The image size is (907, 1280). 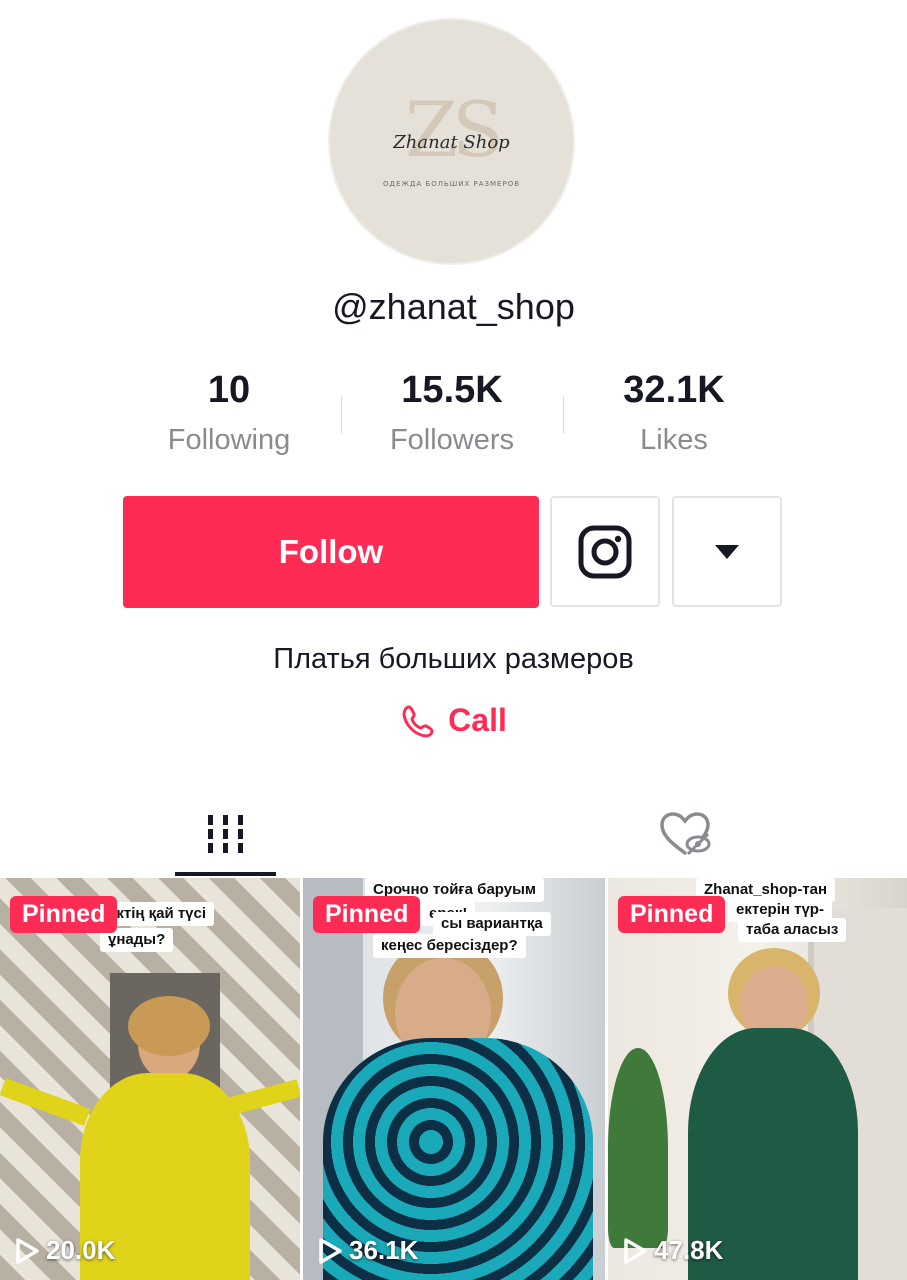 I want to click on view-count: 36.1K, so click(x=367, y=1250).